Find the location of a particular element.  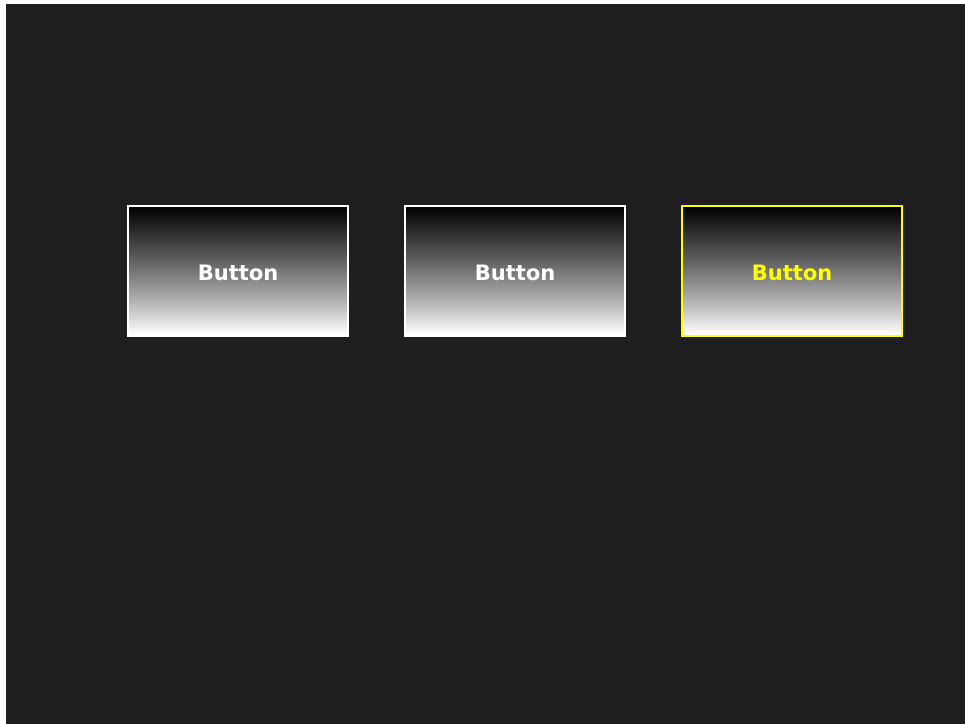

button-2-label: Button is located at coordinates (515, 273).